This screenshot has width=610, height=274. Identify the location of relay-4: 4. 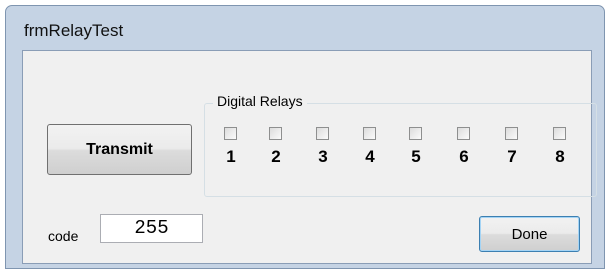
(370, 152).